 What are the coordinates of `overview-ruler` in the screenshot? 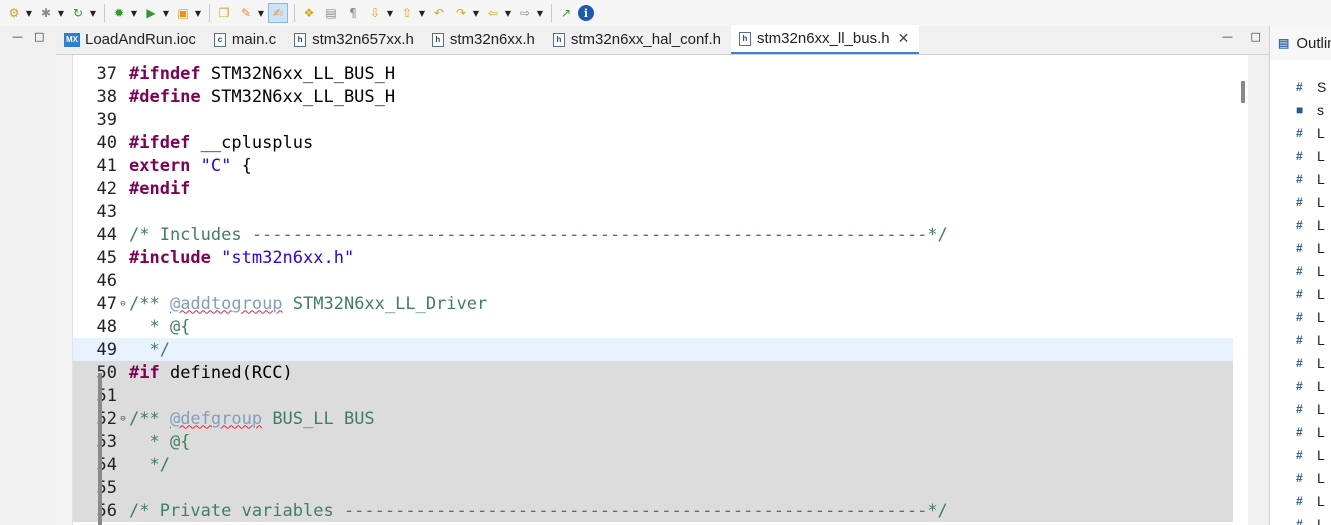 It's located at (1240, 290).